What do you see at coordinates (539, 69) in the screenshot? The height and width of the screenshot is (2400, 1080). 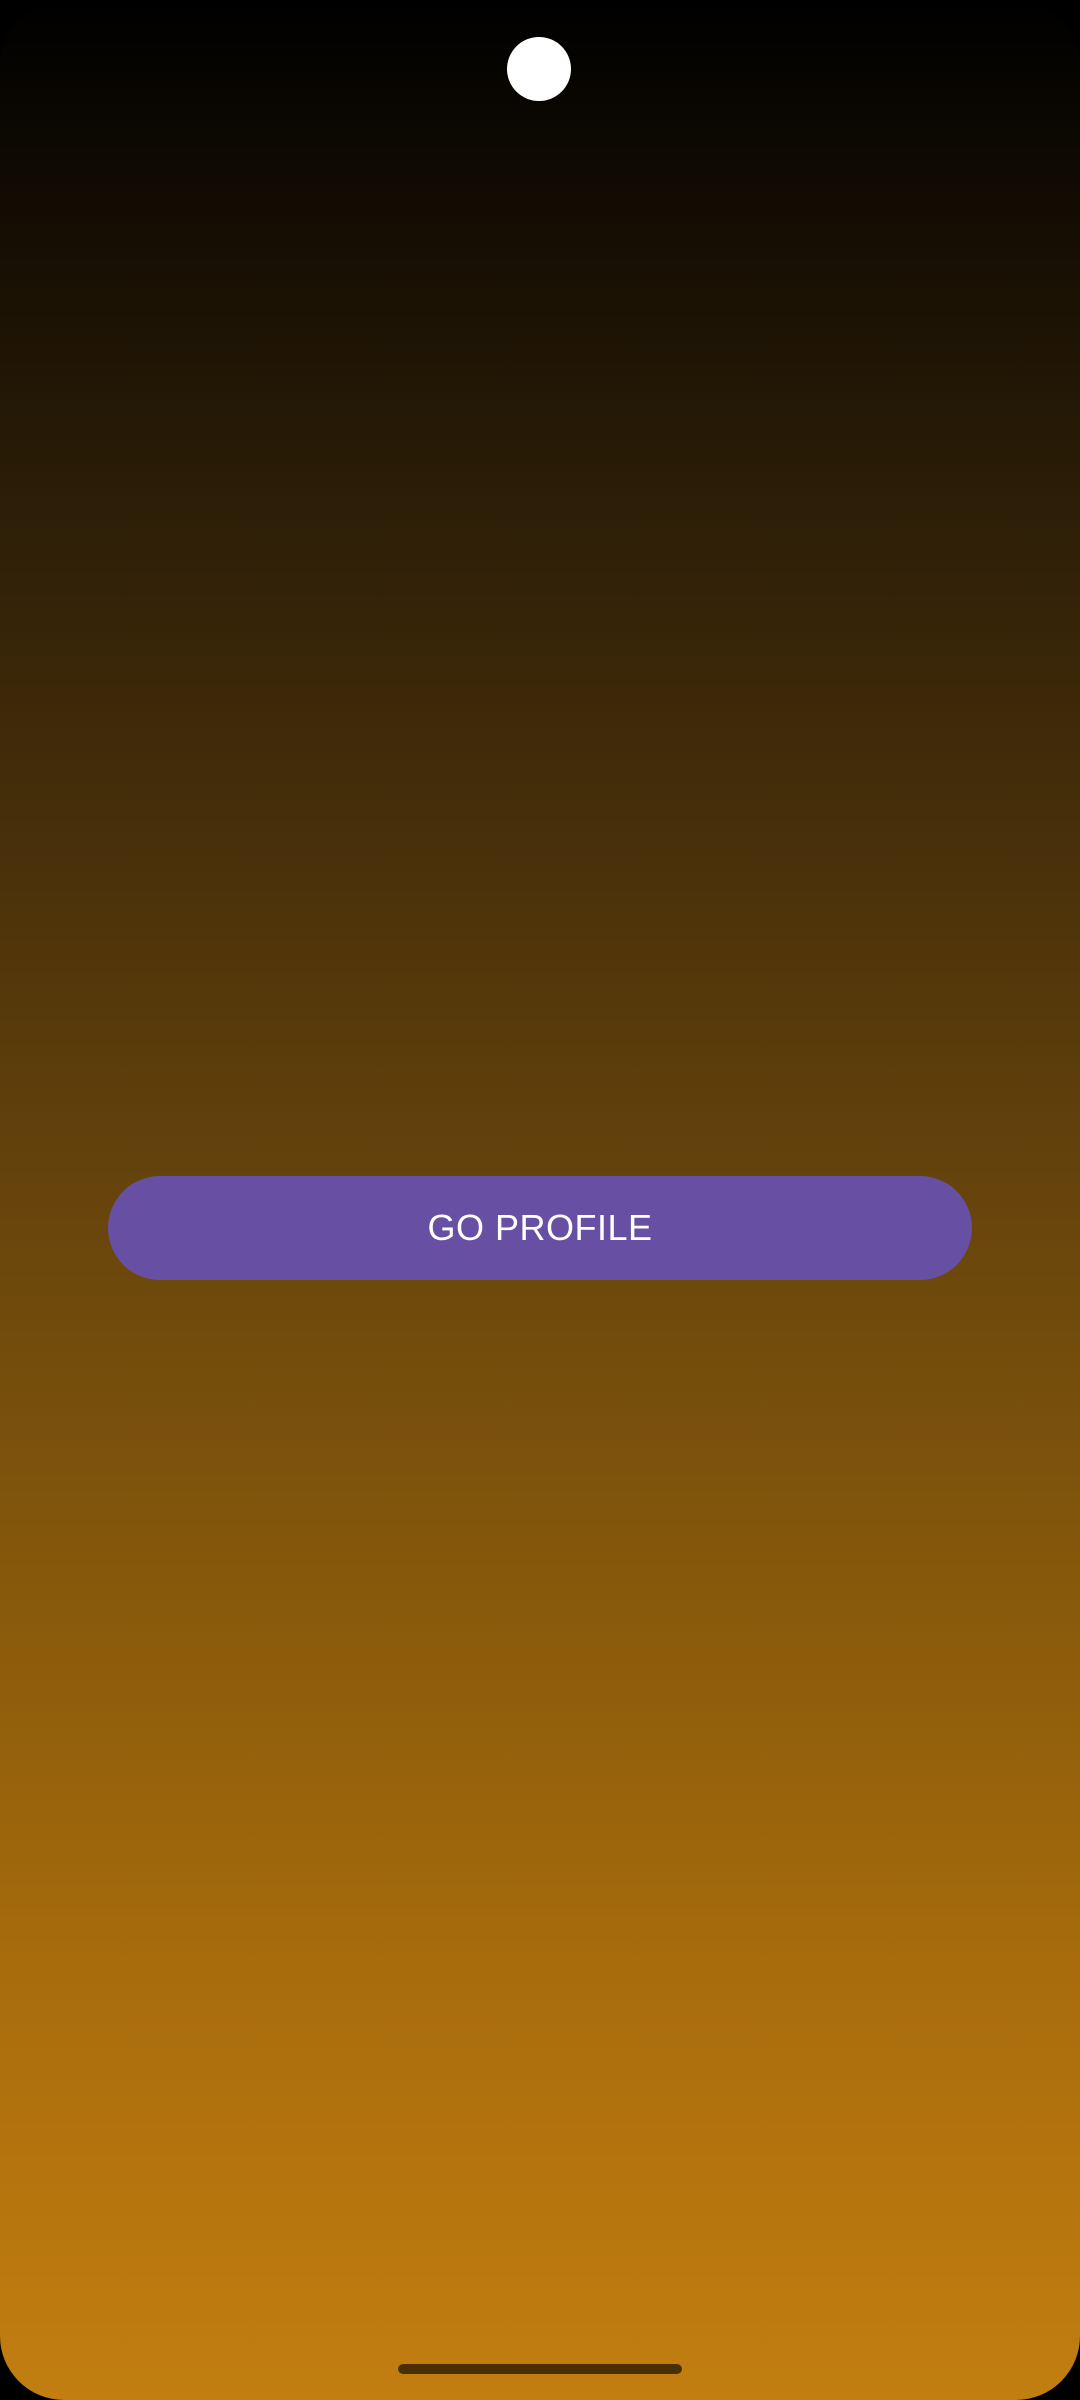 I see `front-camera-icon` at bounding box center [539, 69].